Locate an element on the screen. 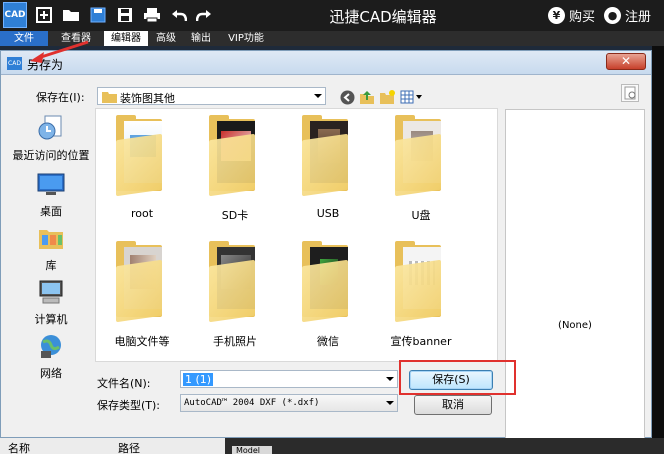  folder-name: SD卡 is located at coordinates (235, 215).